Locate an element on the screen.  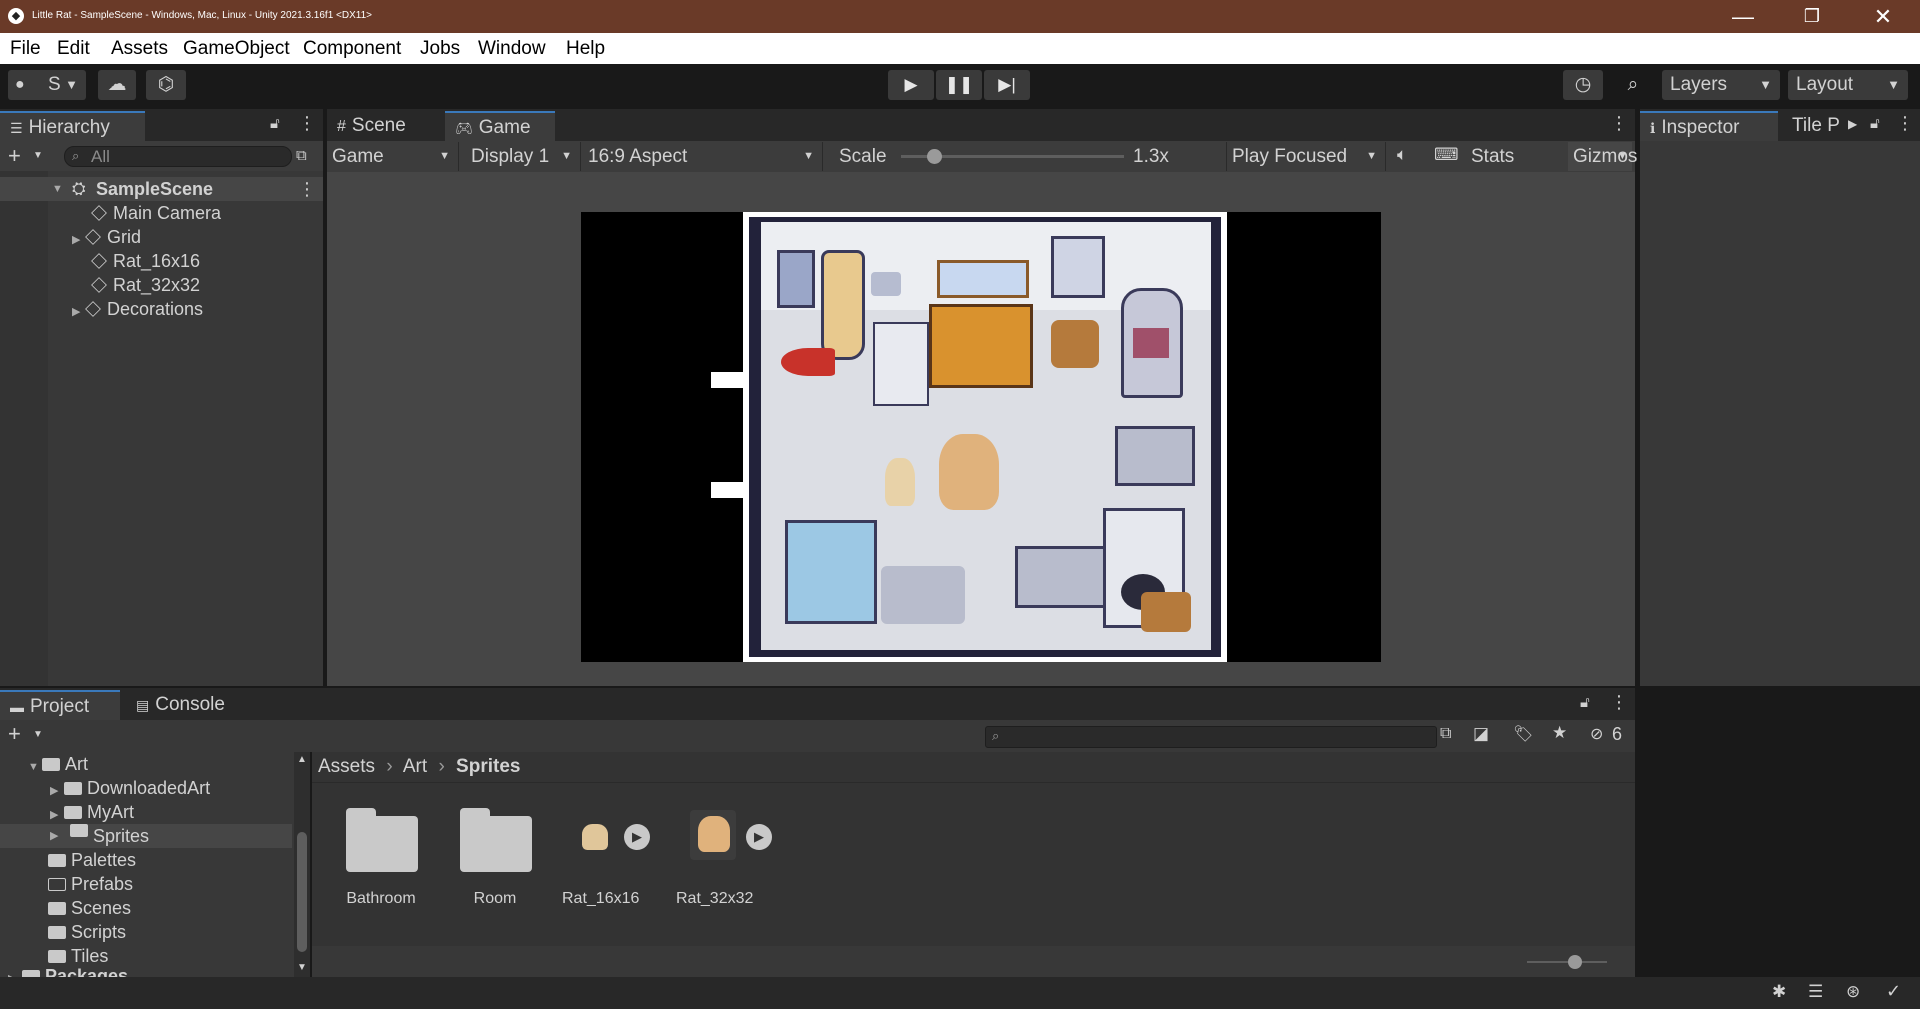
tab-console: ▤ Console is located at coordinates (186, 705).